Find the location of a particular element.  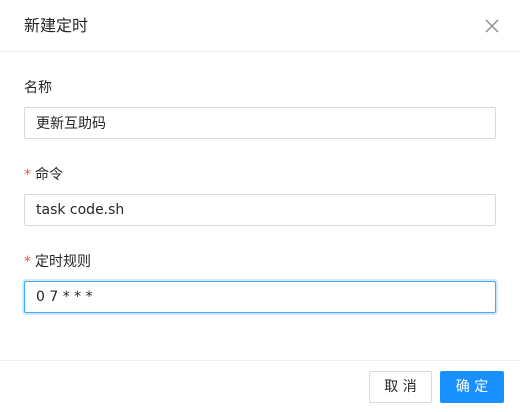

schedule-label: 定时规则 is located at coordinates (63, 262).